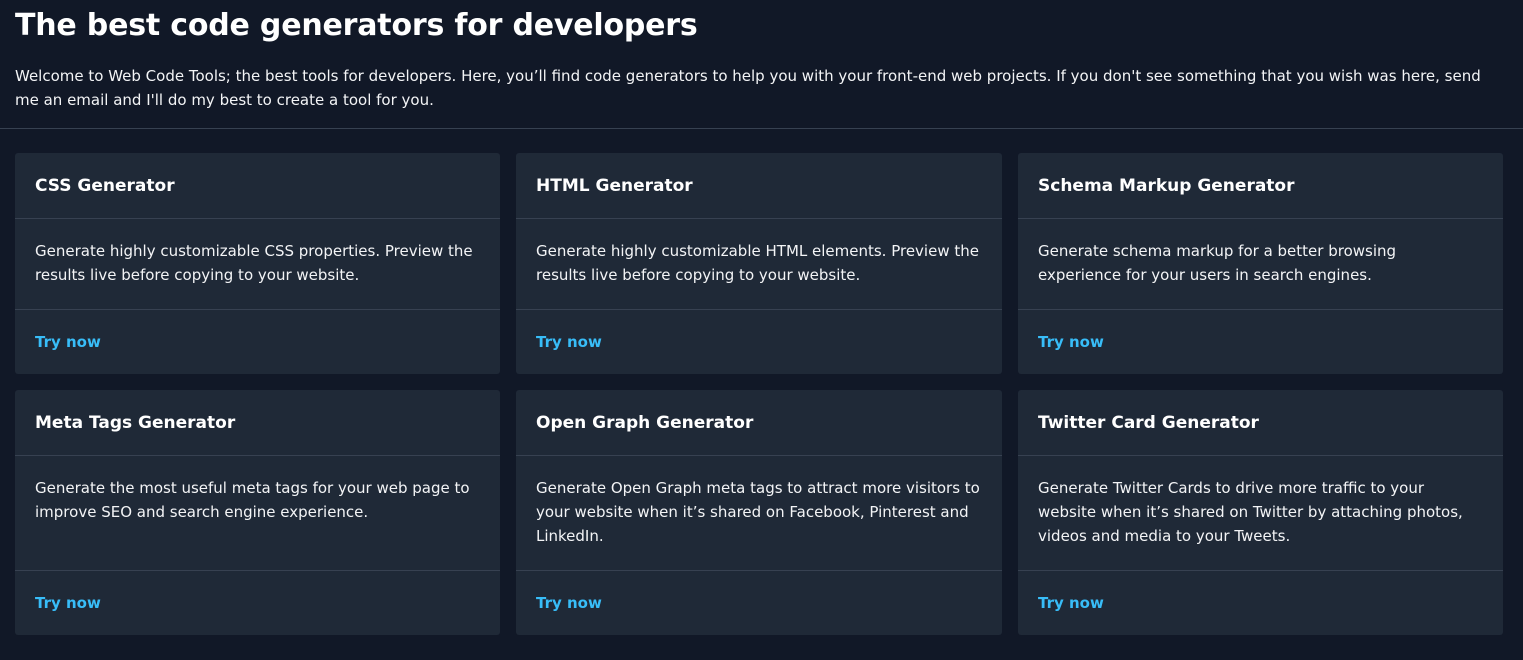 The image size is (1523, 660). Describe the element at coordinates (759, 423) in the screenshot. I see `card-title: Open Graph Generator` at that location.